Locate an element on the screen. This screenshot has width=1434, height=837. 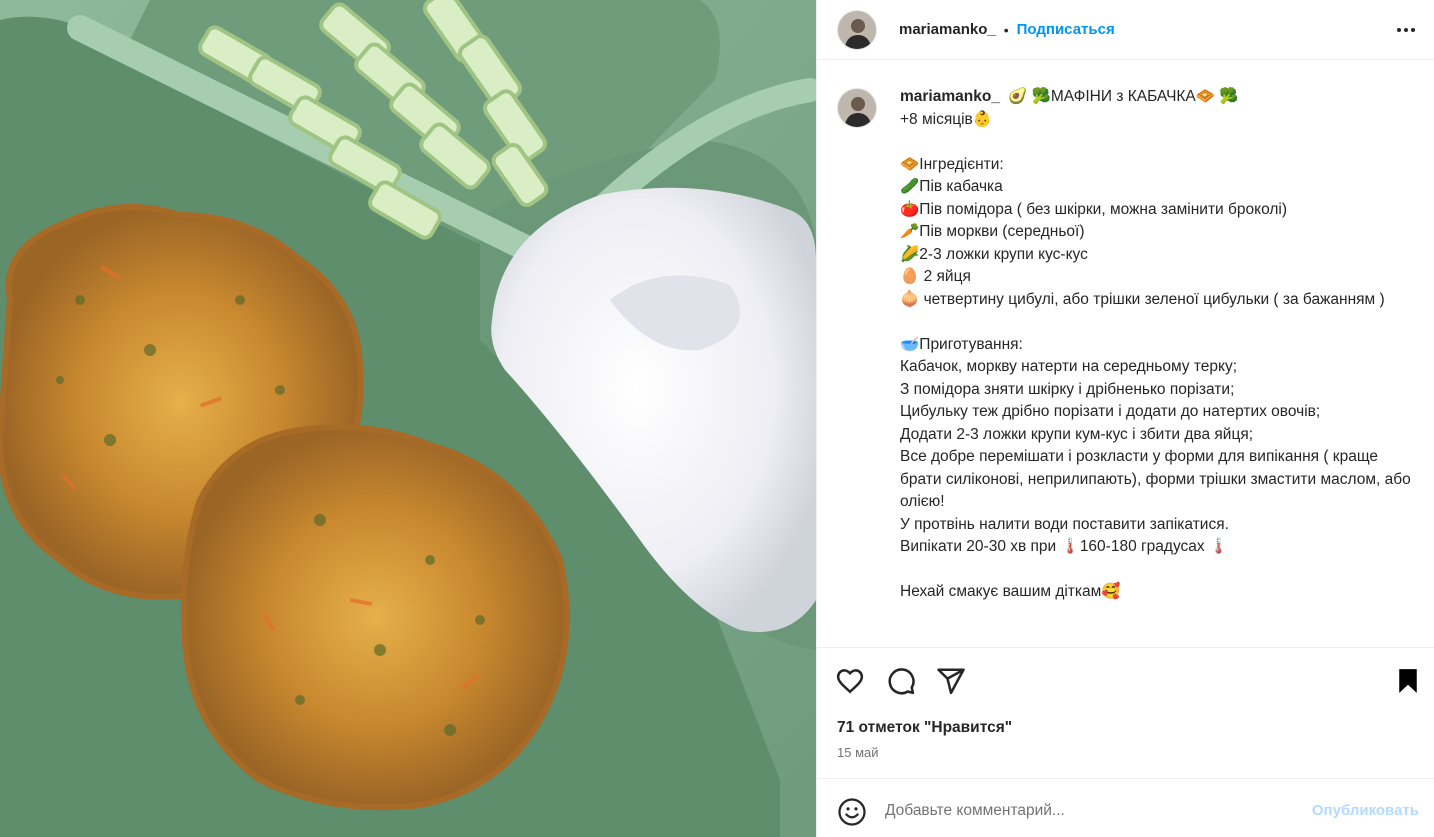
heart-icon is located at coordinates (850, 681).